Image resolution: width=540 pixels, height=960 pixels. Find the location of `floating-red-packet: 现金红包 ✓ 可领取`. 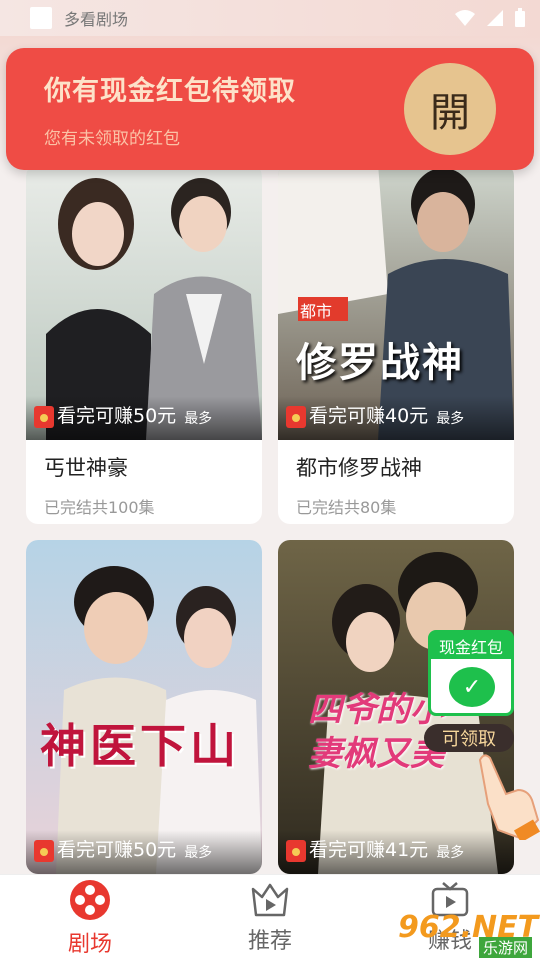

floating-red-packet: 现金红包 ✓ 可领取 is located at coordinates (469, 691).